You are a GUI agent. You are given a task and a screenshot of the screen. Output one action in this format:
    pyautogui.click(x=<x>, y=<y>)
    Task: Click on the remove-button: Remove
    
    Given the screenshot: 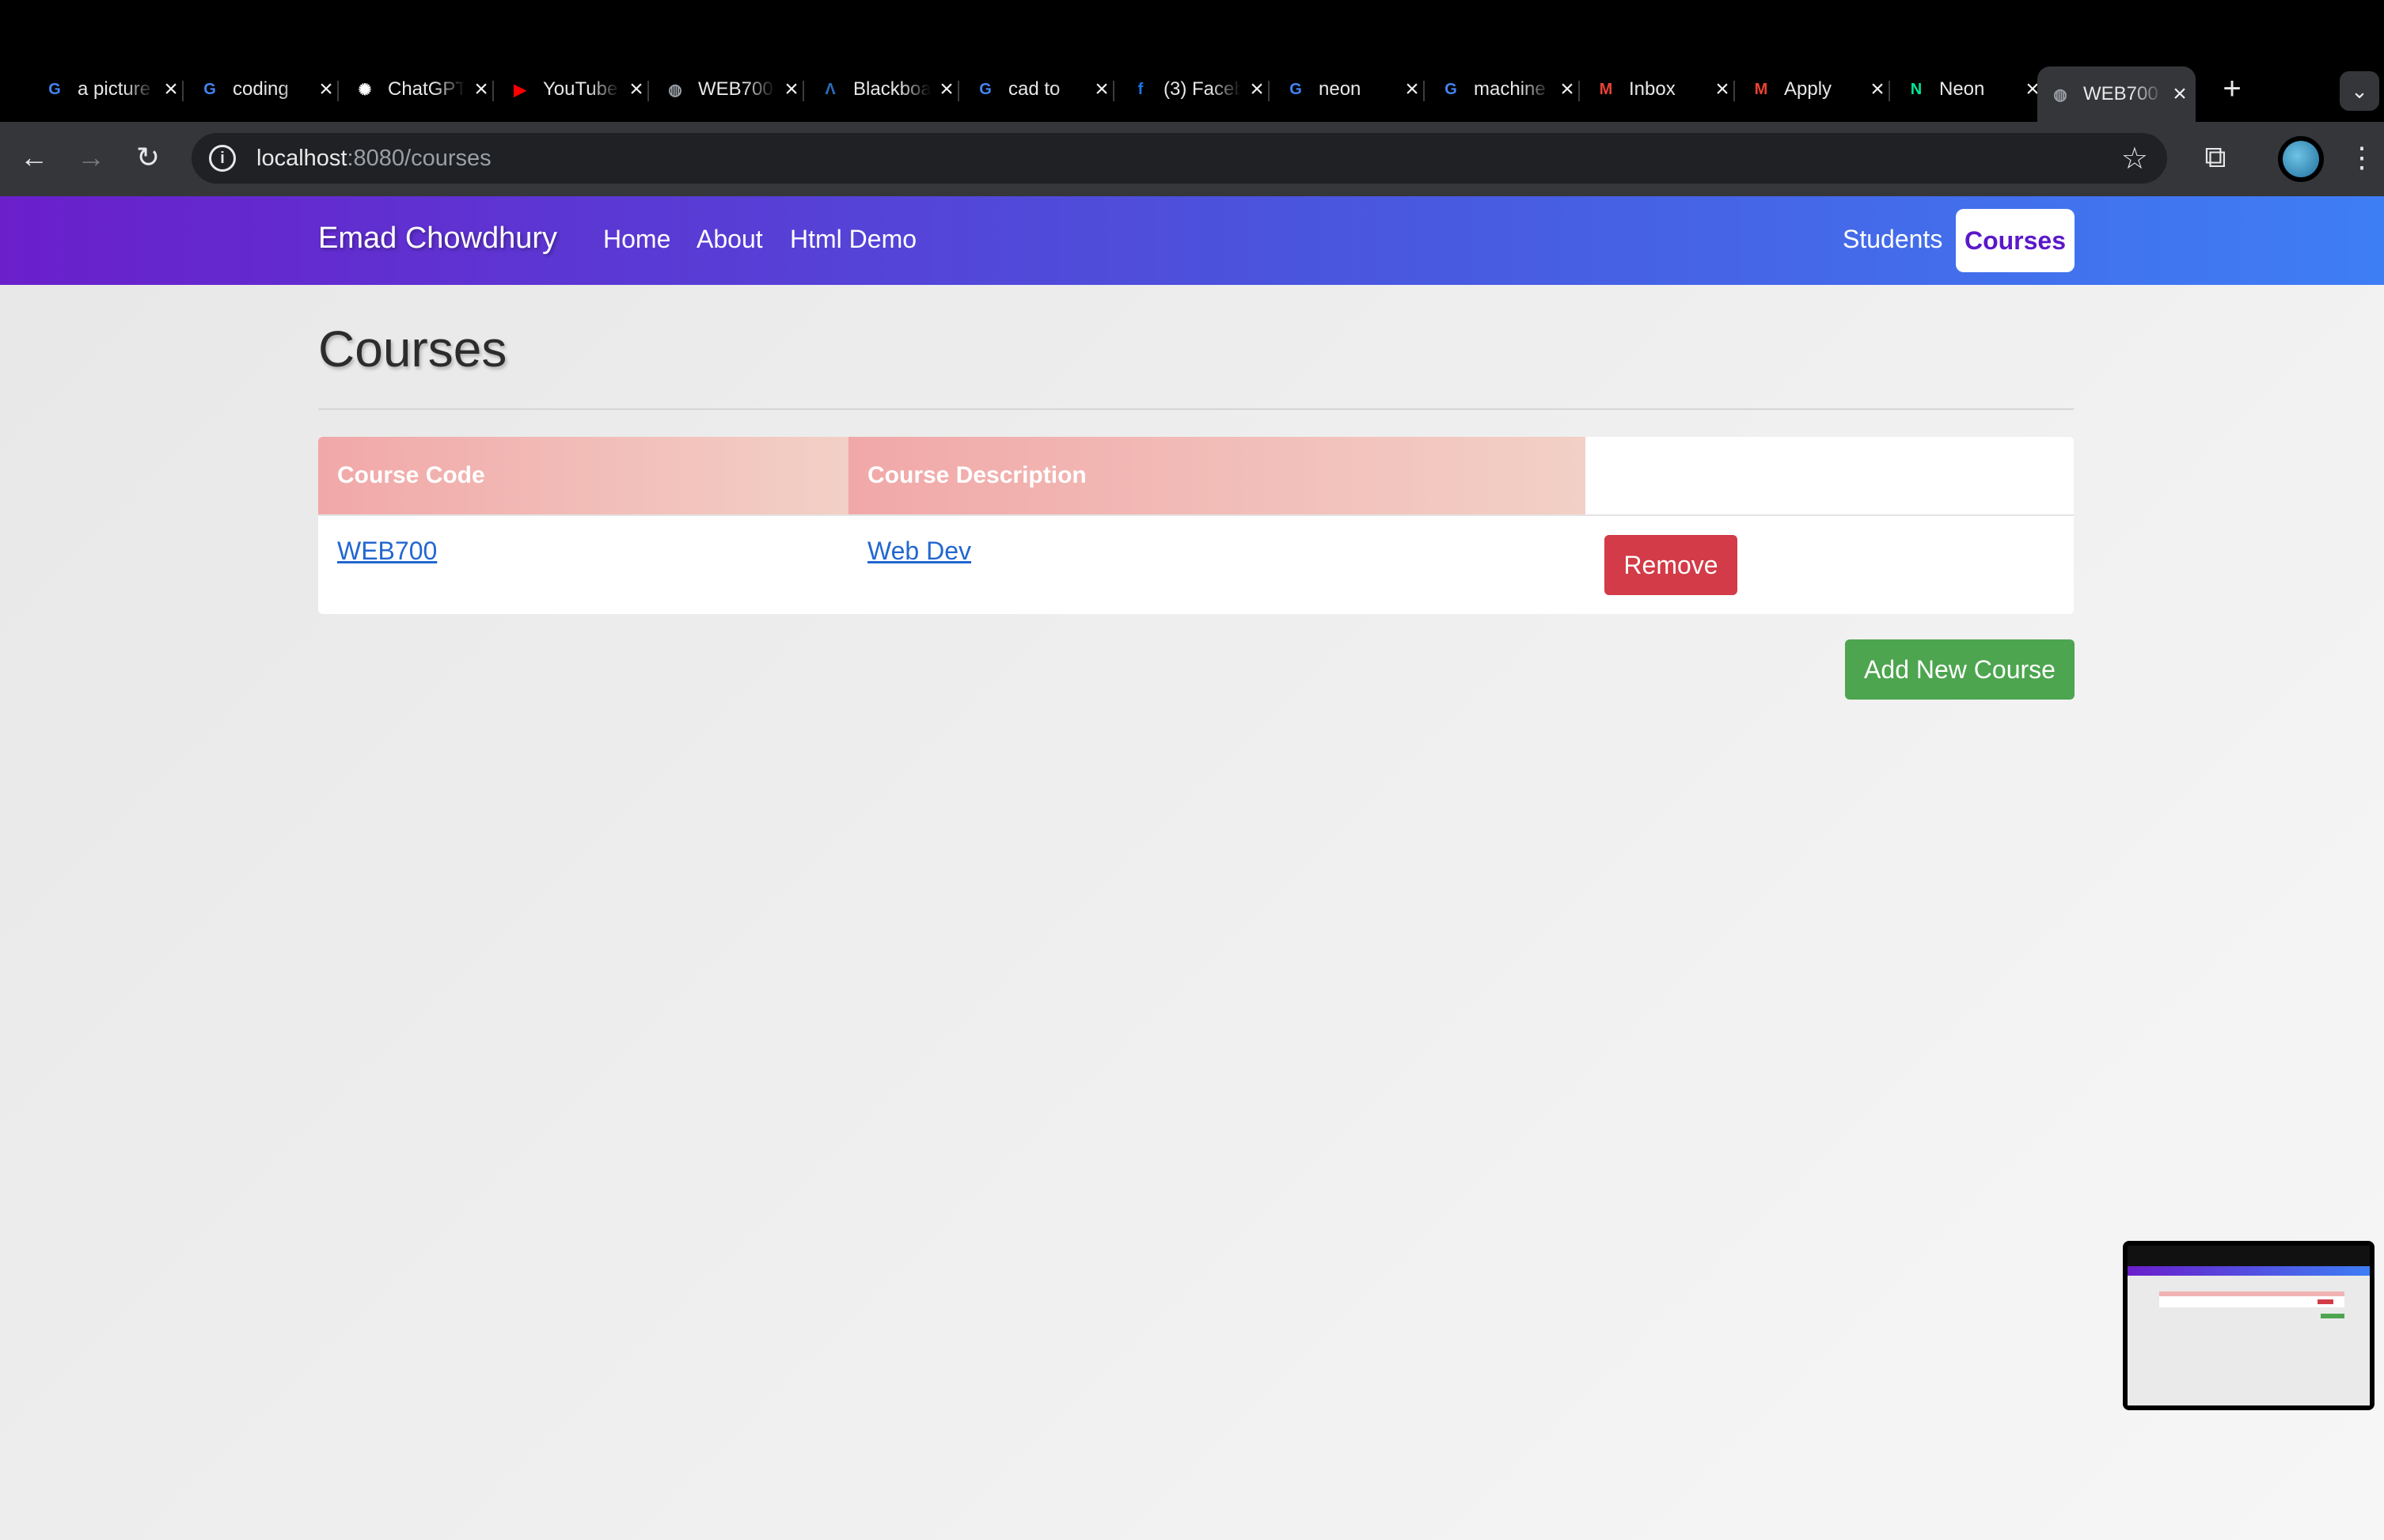 What is the action you would take?
    pyautogui.click(x=1670, y=565)
    